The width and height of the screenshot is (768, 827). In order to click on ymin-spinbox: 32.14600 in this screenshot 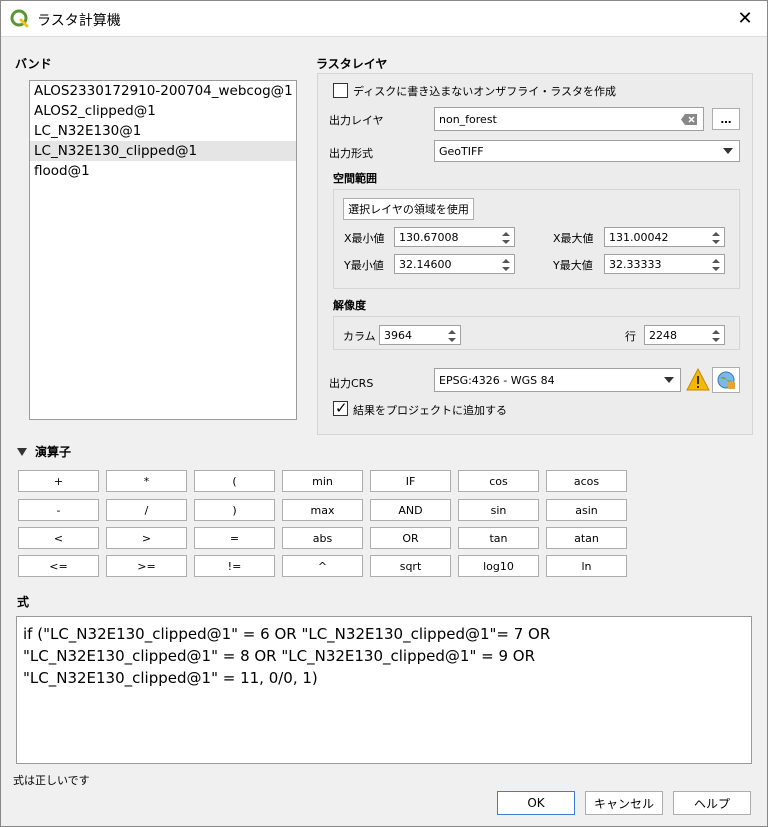, I will do `click(454, 264)`.